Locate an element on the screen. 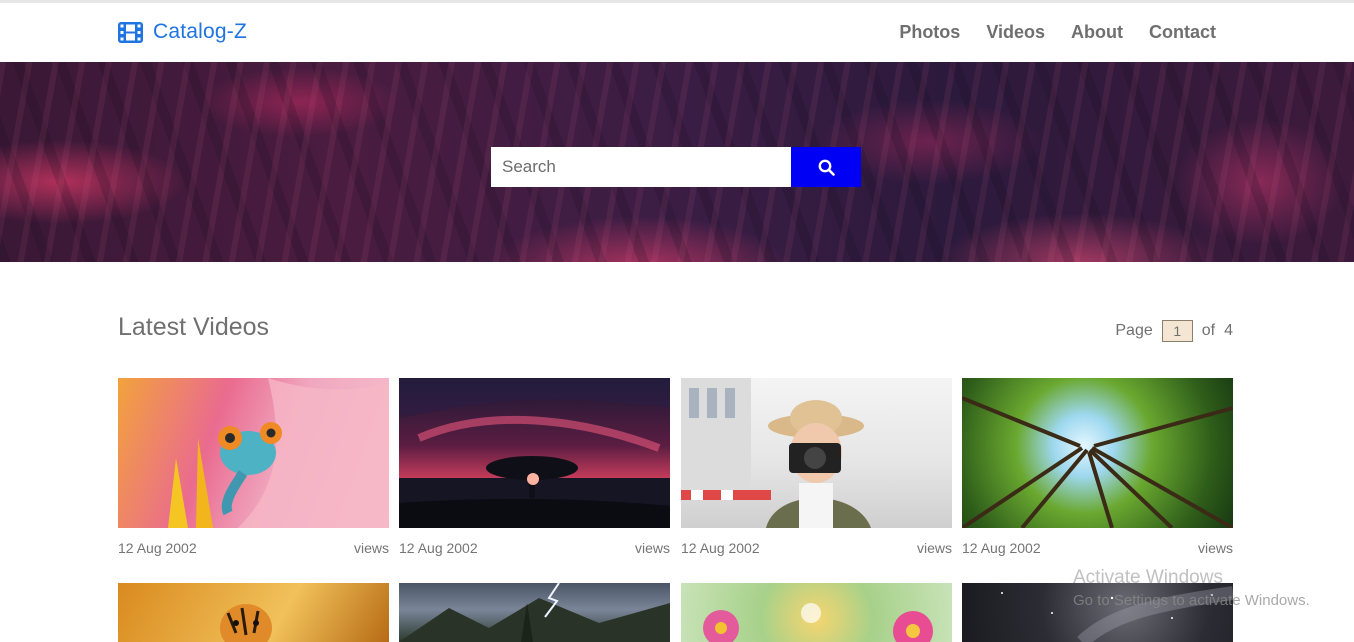  main-nav: Photos Videos About Contact is located at coordinates (1057, 32).